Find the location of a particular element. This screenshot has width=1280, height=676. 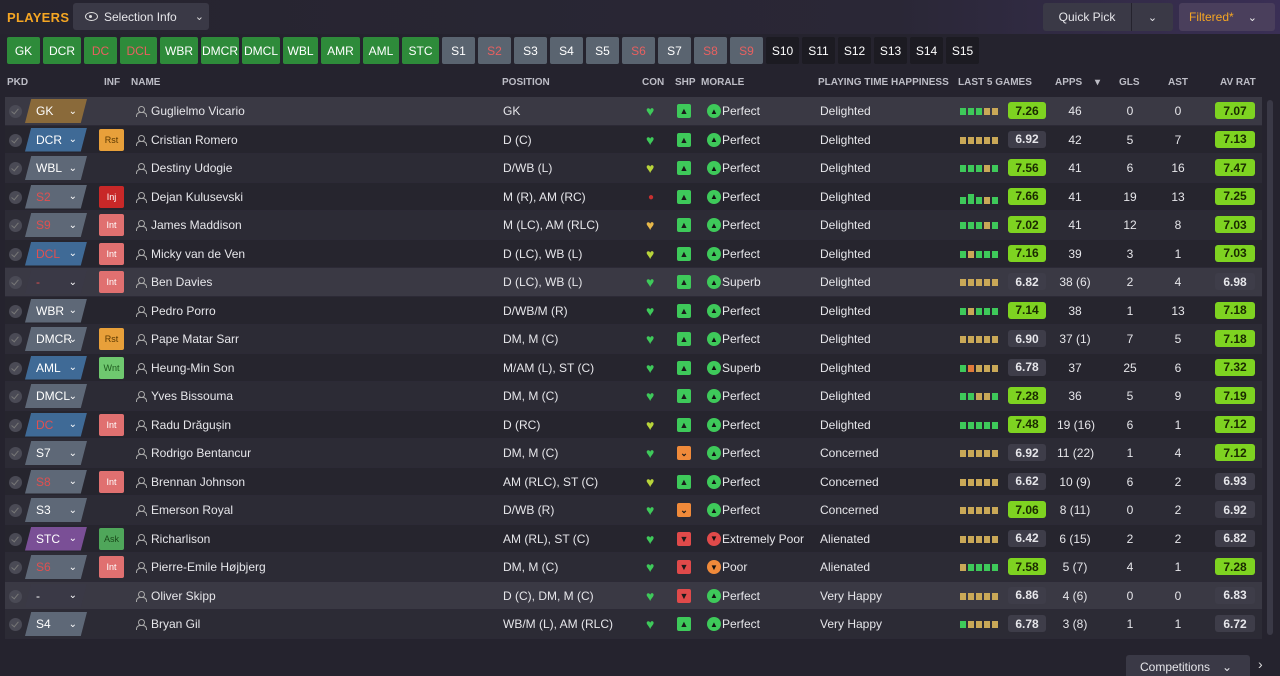

col-inf: INF is located at coordinates (112, 82).